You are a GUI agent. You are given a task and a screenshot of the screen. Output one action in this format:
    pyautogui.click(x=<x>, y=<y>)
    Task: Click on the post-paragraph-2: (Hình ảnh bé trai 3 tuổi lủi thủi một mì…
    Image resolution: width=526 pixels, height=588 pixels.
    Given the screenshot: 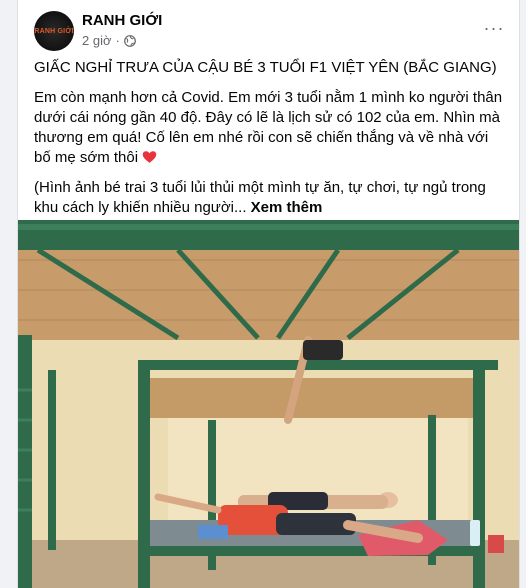 What is the action you would take?
    pyautogui.click(x=269, y=198)
    